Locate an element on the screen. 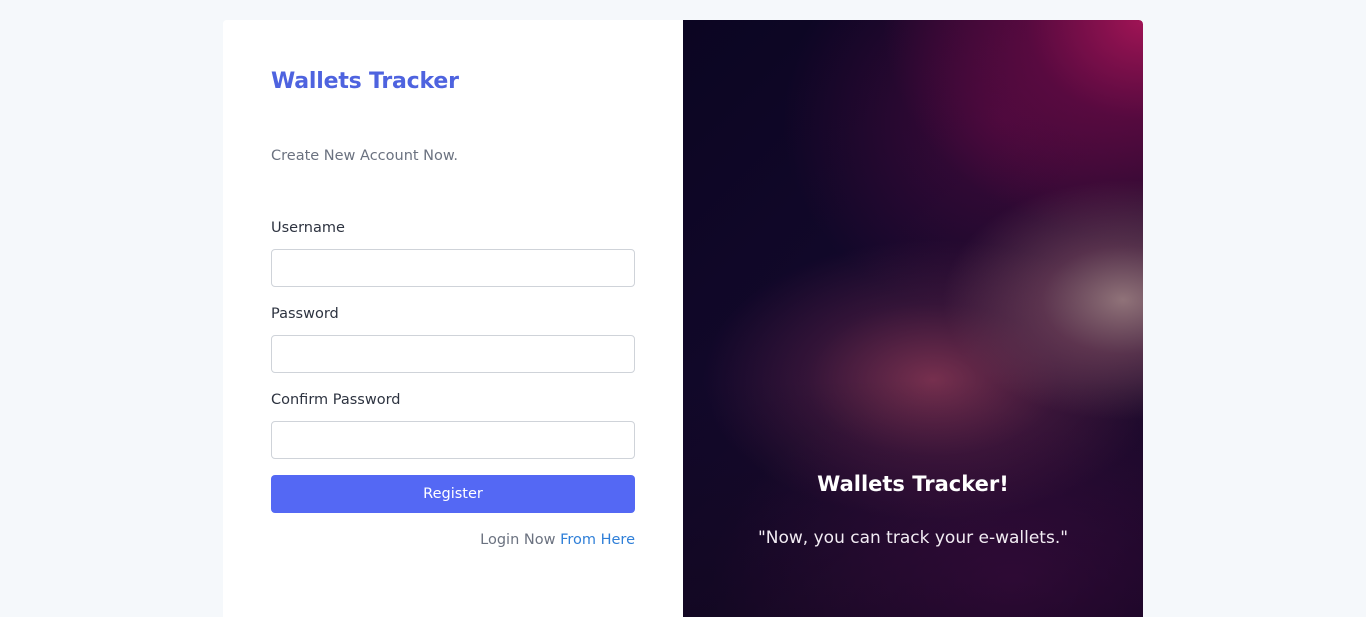  confirm-password-label: Confirm Password is located at coordinates (336, 400).